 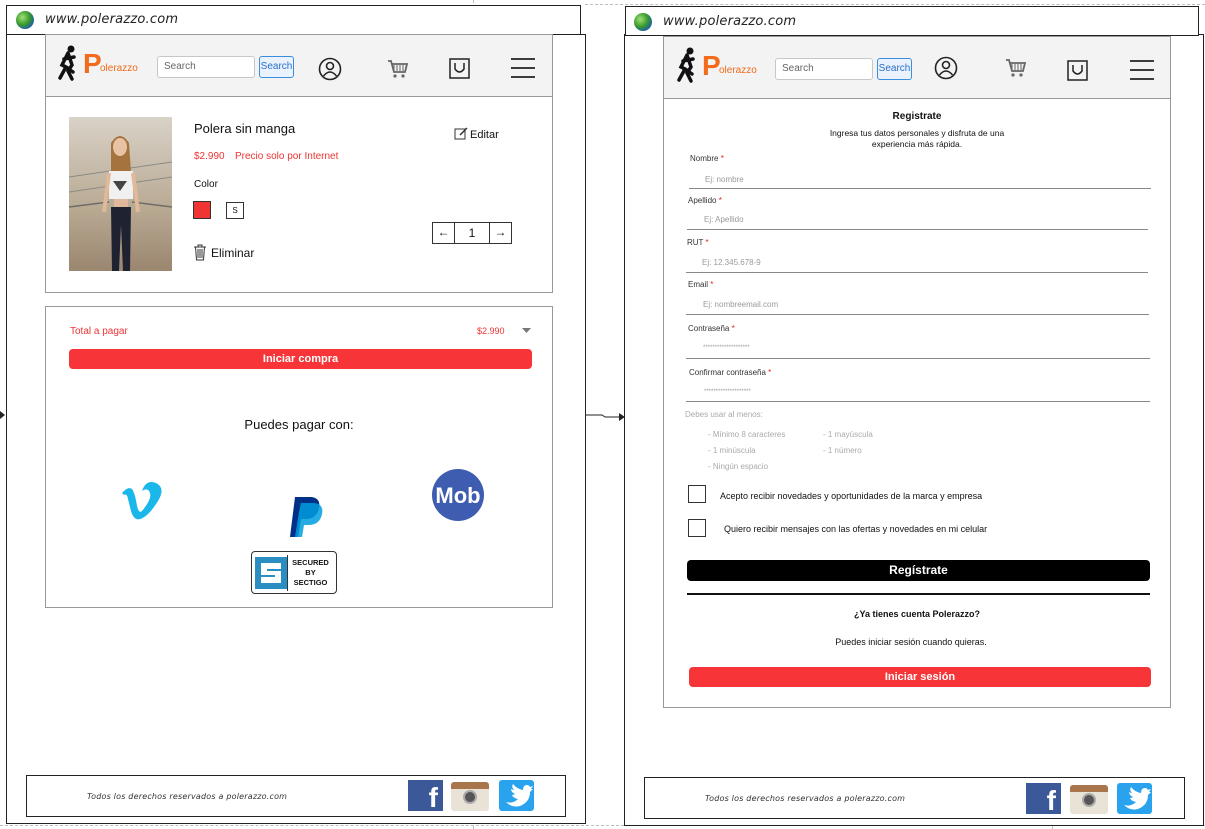 What do you see at coordinates (917, 314) in the screenshot?
I see `email-input-underline` at bounding box center [917, 314].